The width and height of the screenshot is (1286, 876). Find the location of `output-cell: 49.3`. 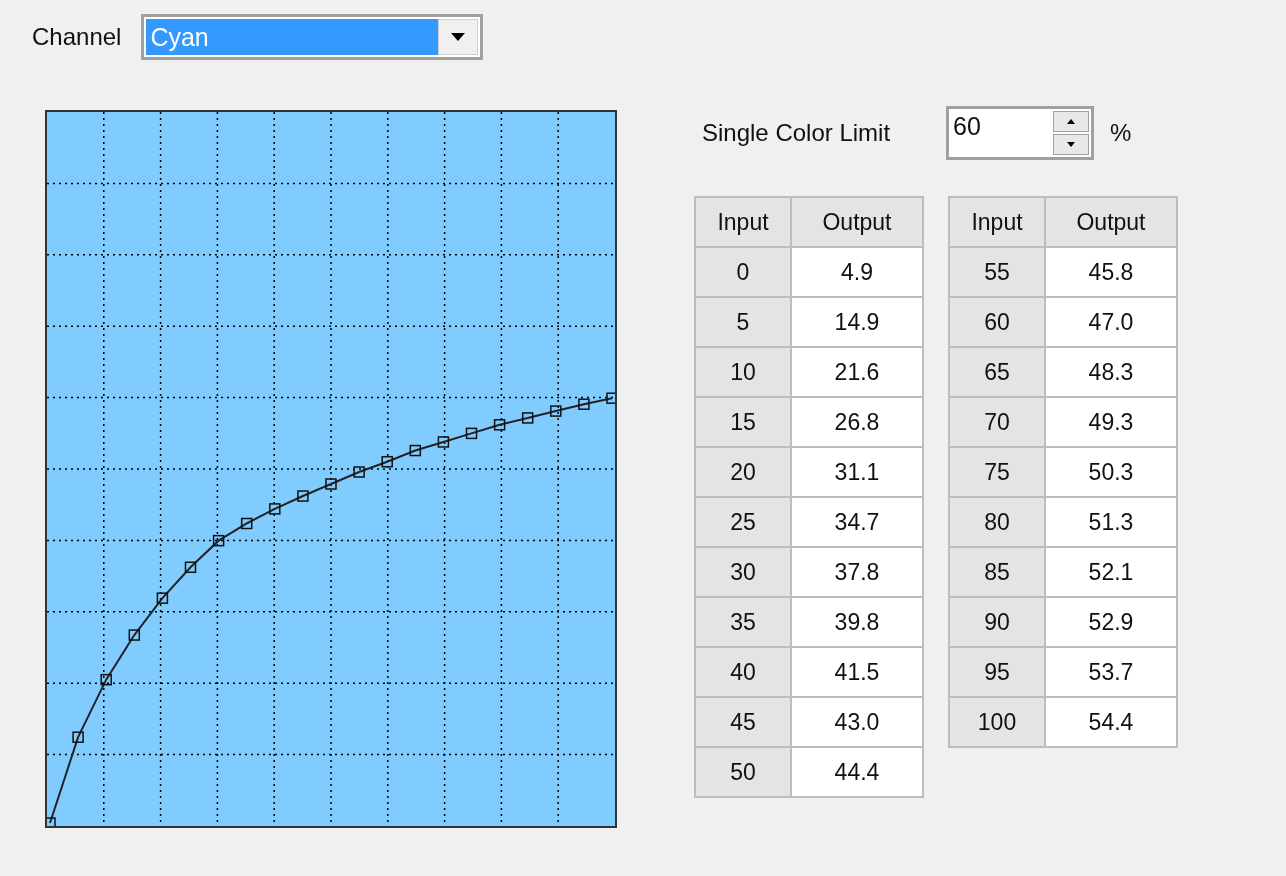

output-cell: 49.3 is located at coordinates (1111, 422).